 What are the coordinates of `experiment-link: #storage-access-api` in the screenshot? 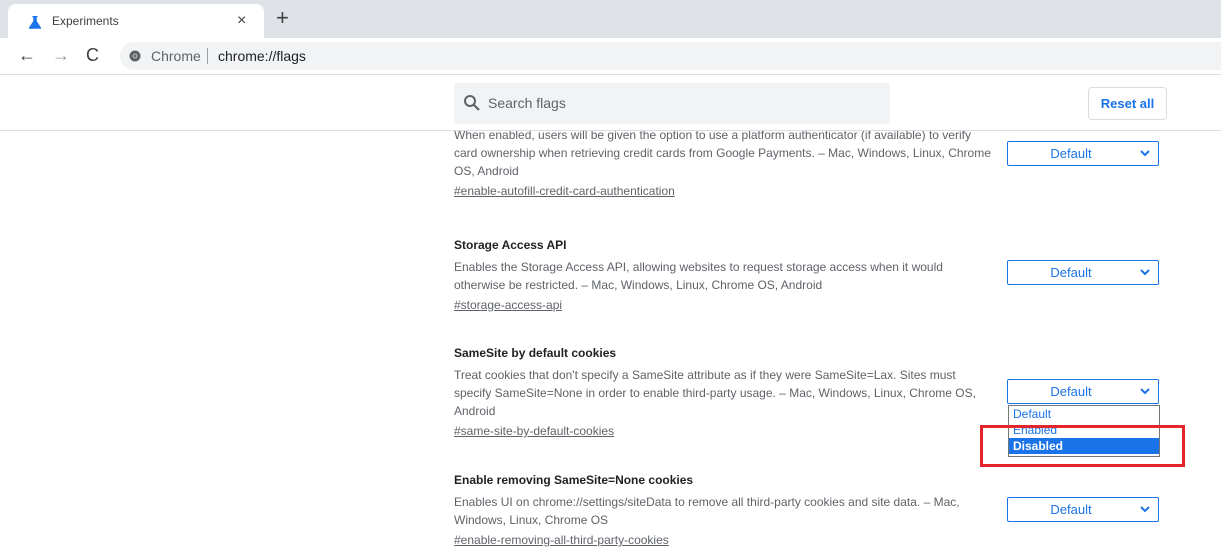 It's located at (508, 305).